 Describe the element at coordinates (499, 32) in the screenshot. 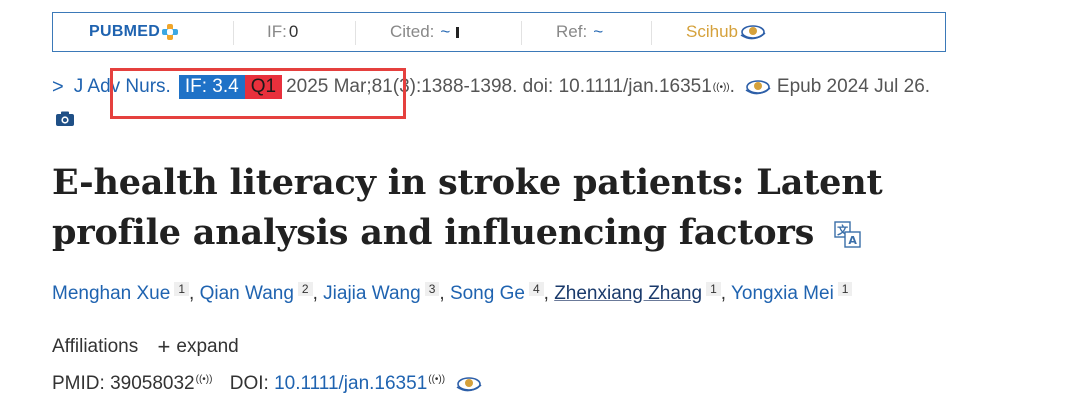

I see `extension-toolbar: PUBMED IF: 0 Cited: ~ Ref: ~ Scihub` at that location.